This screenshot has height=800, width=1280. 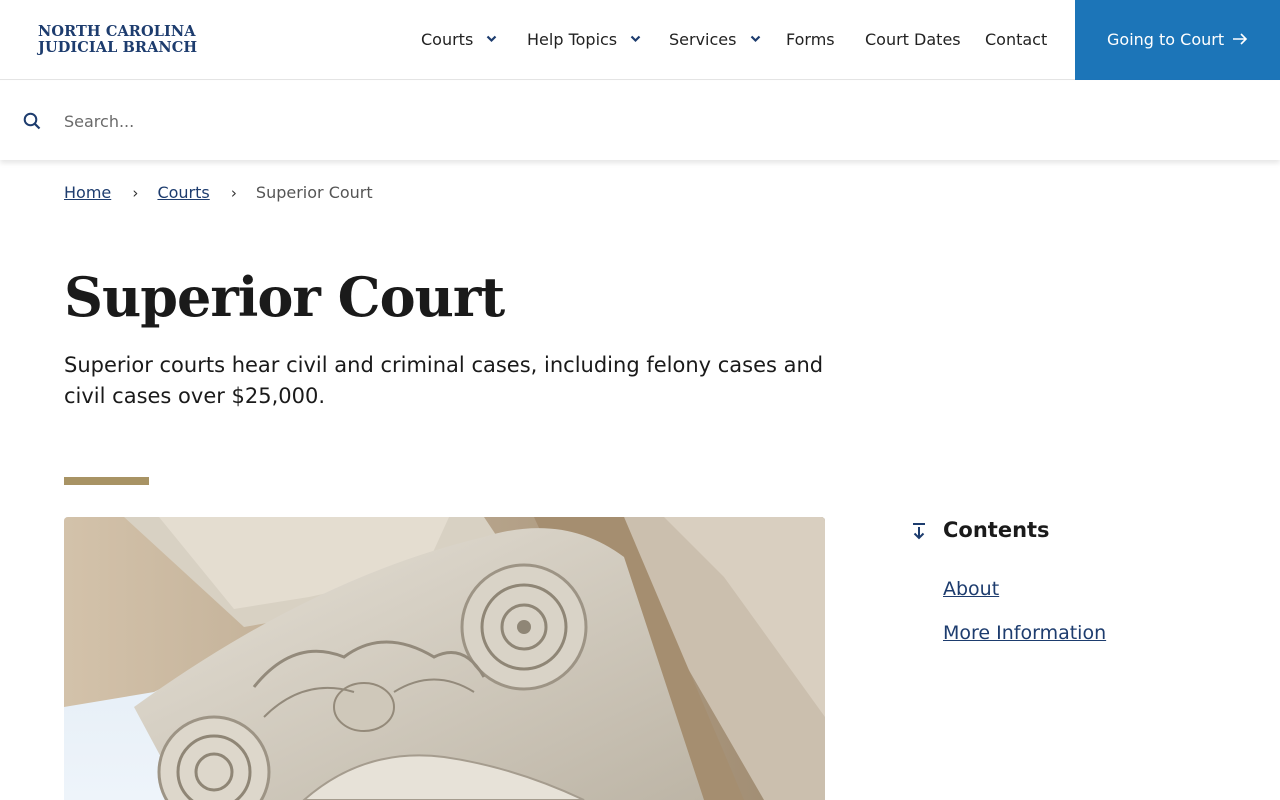 I want to click on accent-divider, so click(x=106, y=481).